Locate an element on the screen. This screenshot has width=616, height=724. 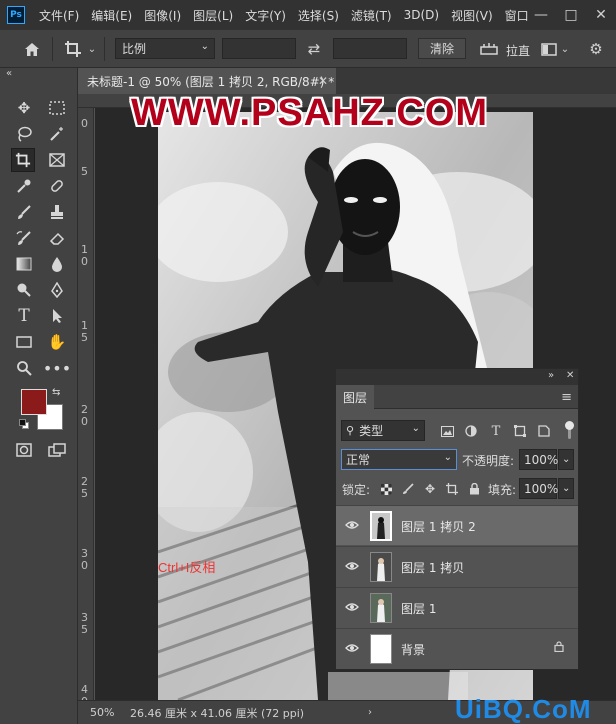
filter-type-icon: T is located at coordinates (496, 431).